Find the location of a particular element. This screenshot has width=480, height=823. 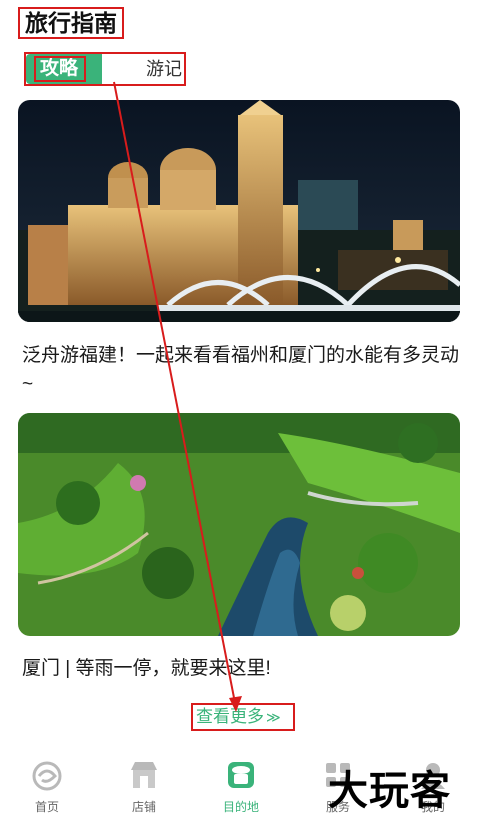

nav-destination: 目的地 is located at coordinates (241, 786).